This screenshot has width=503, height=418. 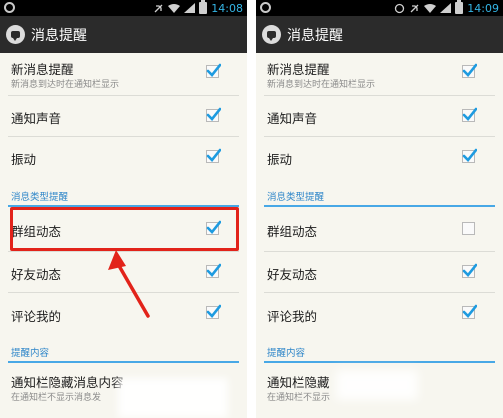 What do you see at coordinates (298, 382) in the screenshot?
I see `setting-title: 通知栏隐藏` at bounding box center [298, 382].